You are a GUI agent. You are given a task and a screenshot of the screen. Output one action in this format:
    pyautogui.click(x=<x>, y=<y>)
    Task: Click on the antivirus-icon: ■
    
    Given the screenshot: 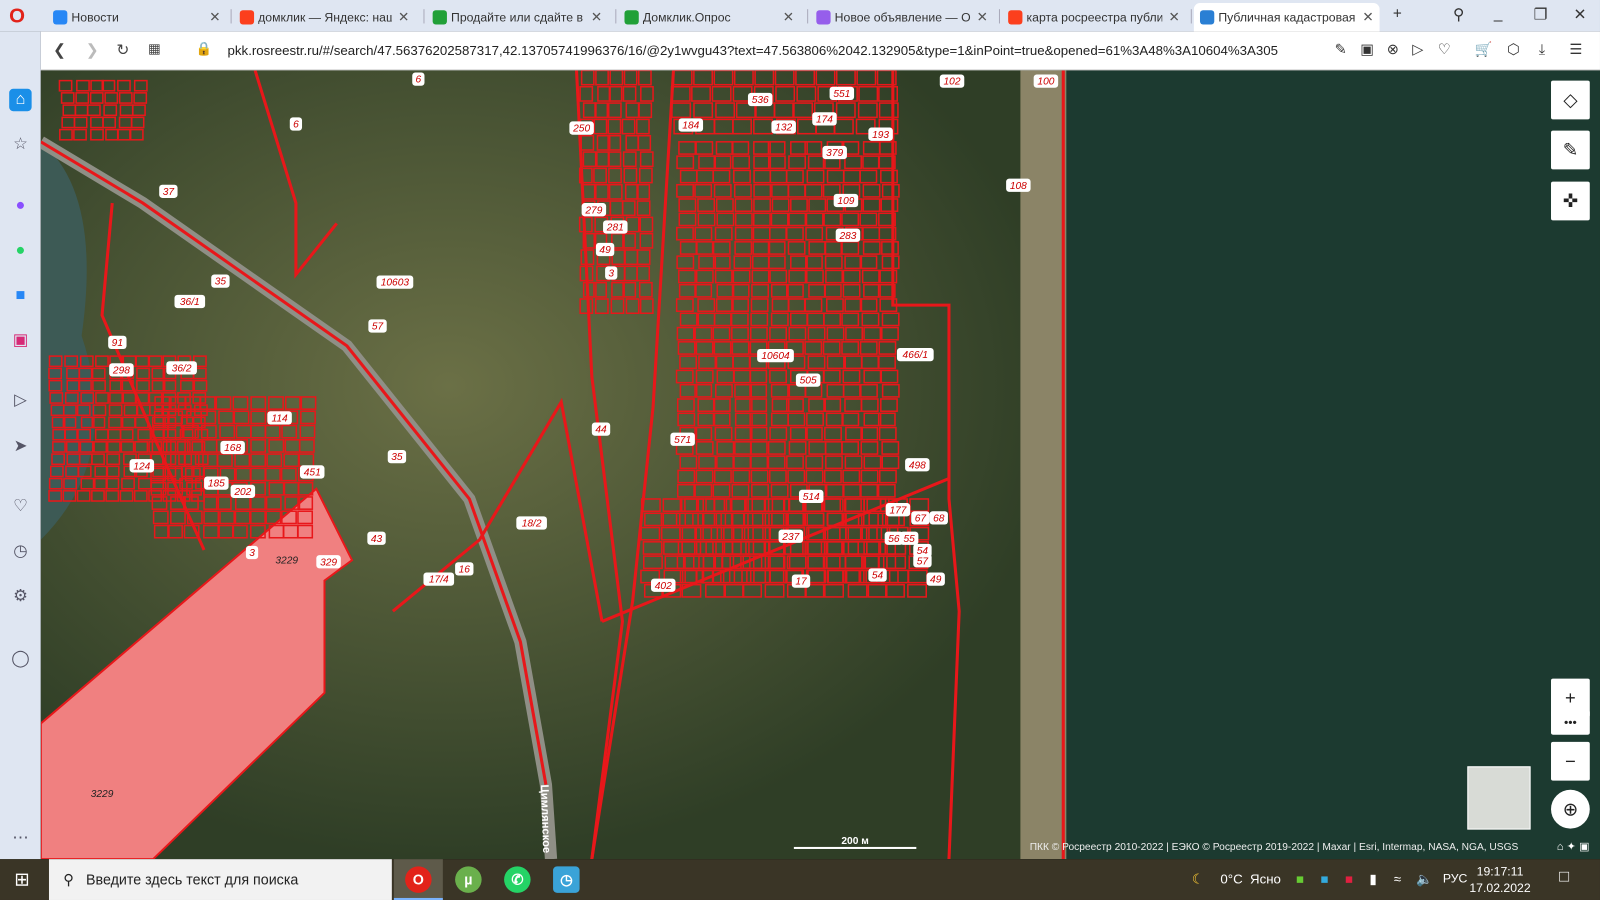 What is the action you would take?
    pyautogui.click(x=1300, y=878)
    